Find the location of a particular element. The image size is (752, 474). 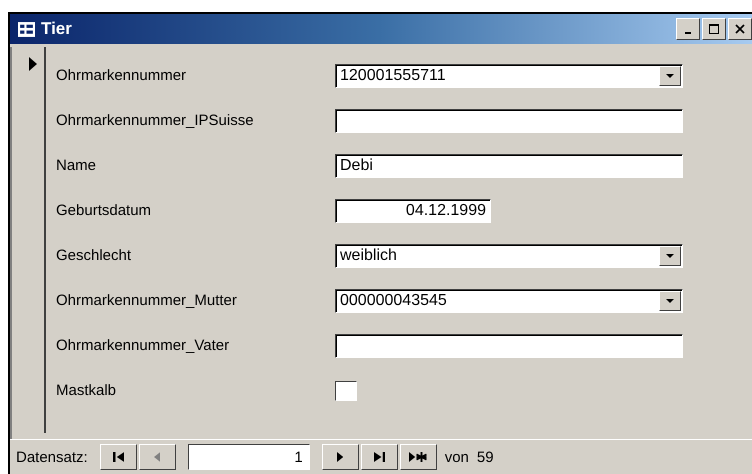

first-icon is located at coordinates (118, 457).